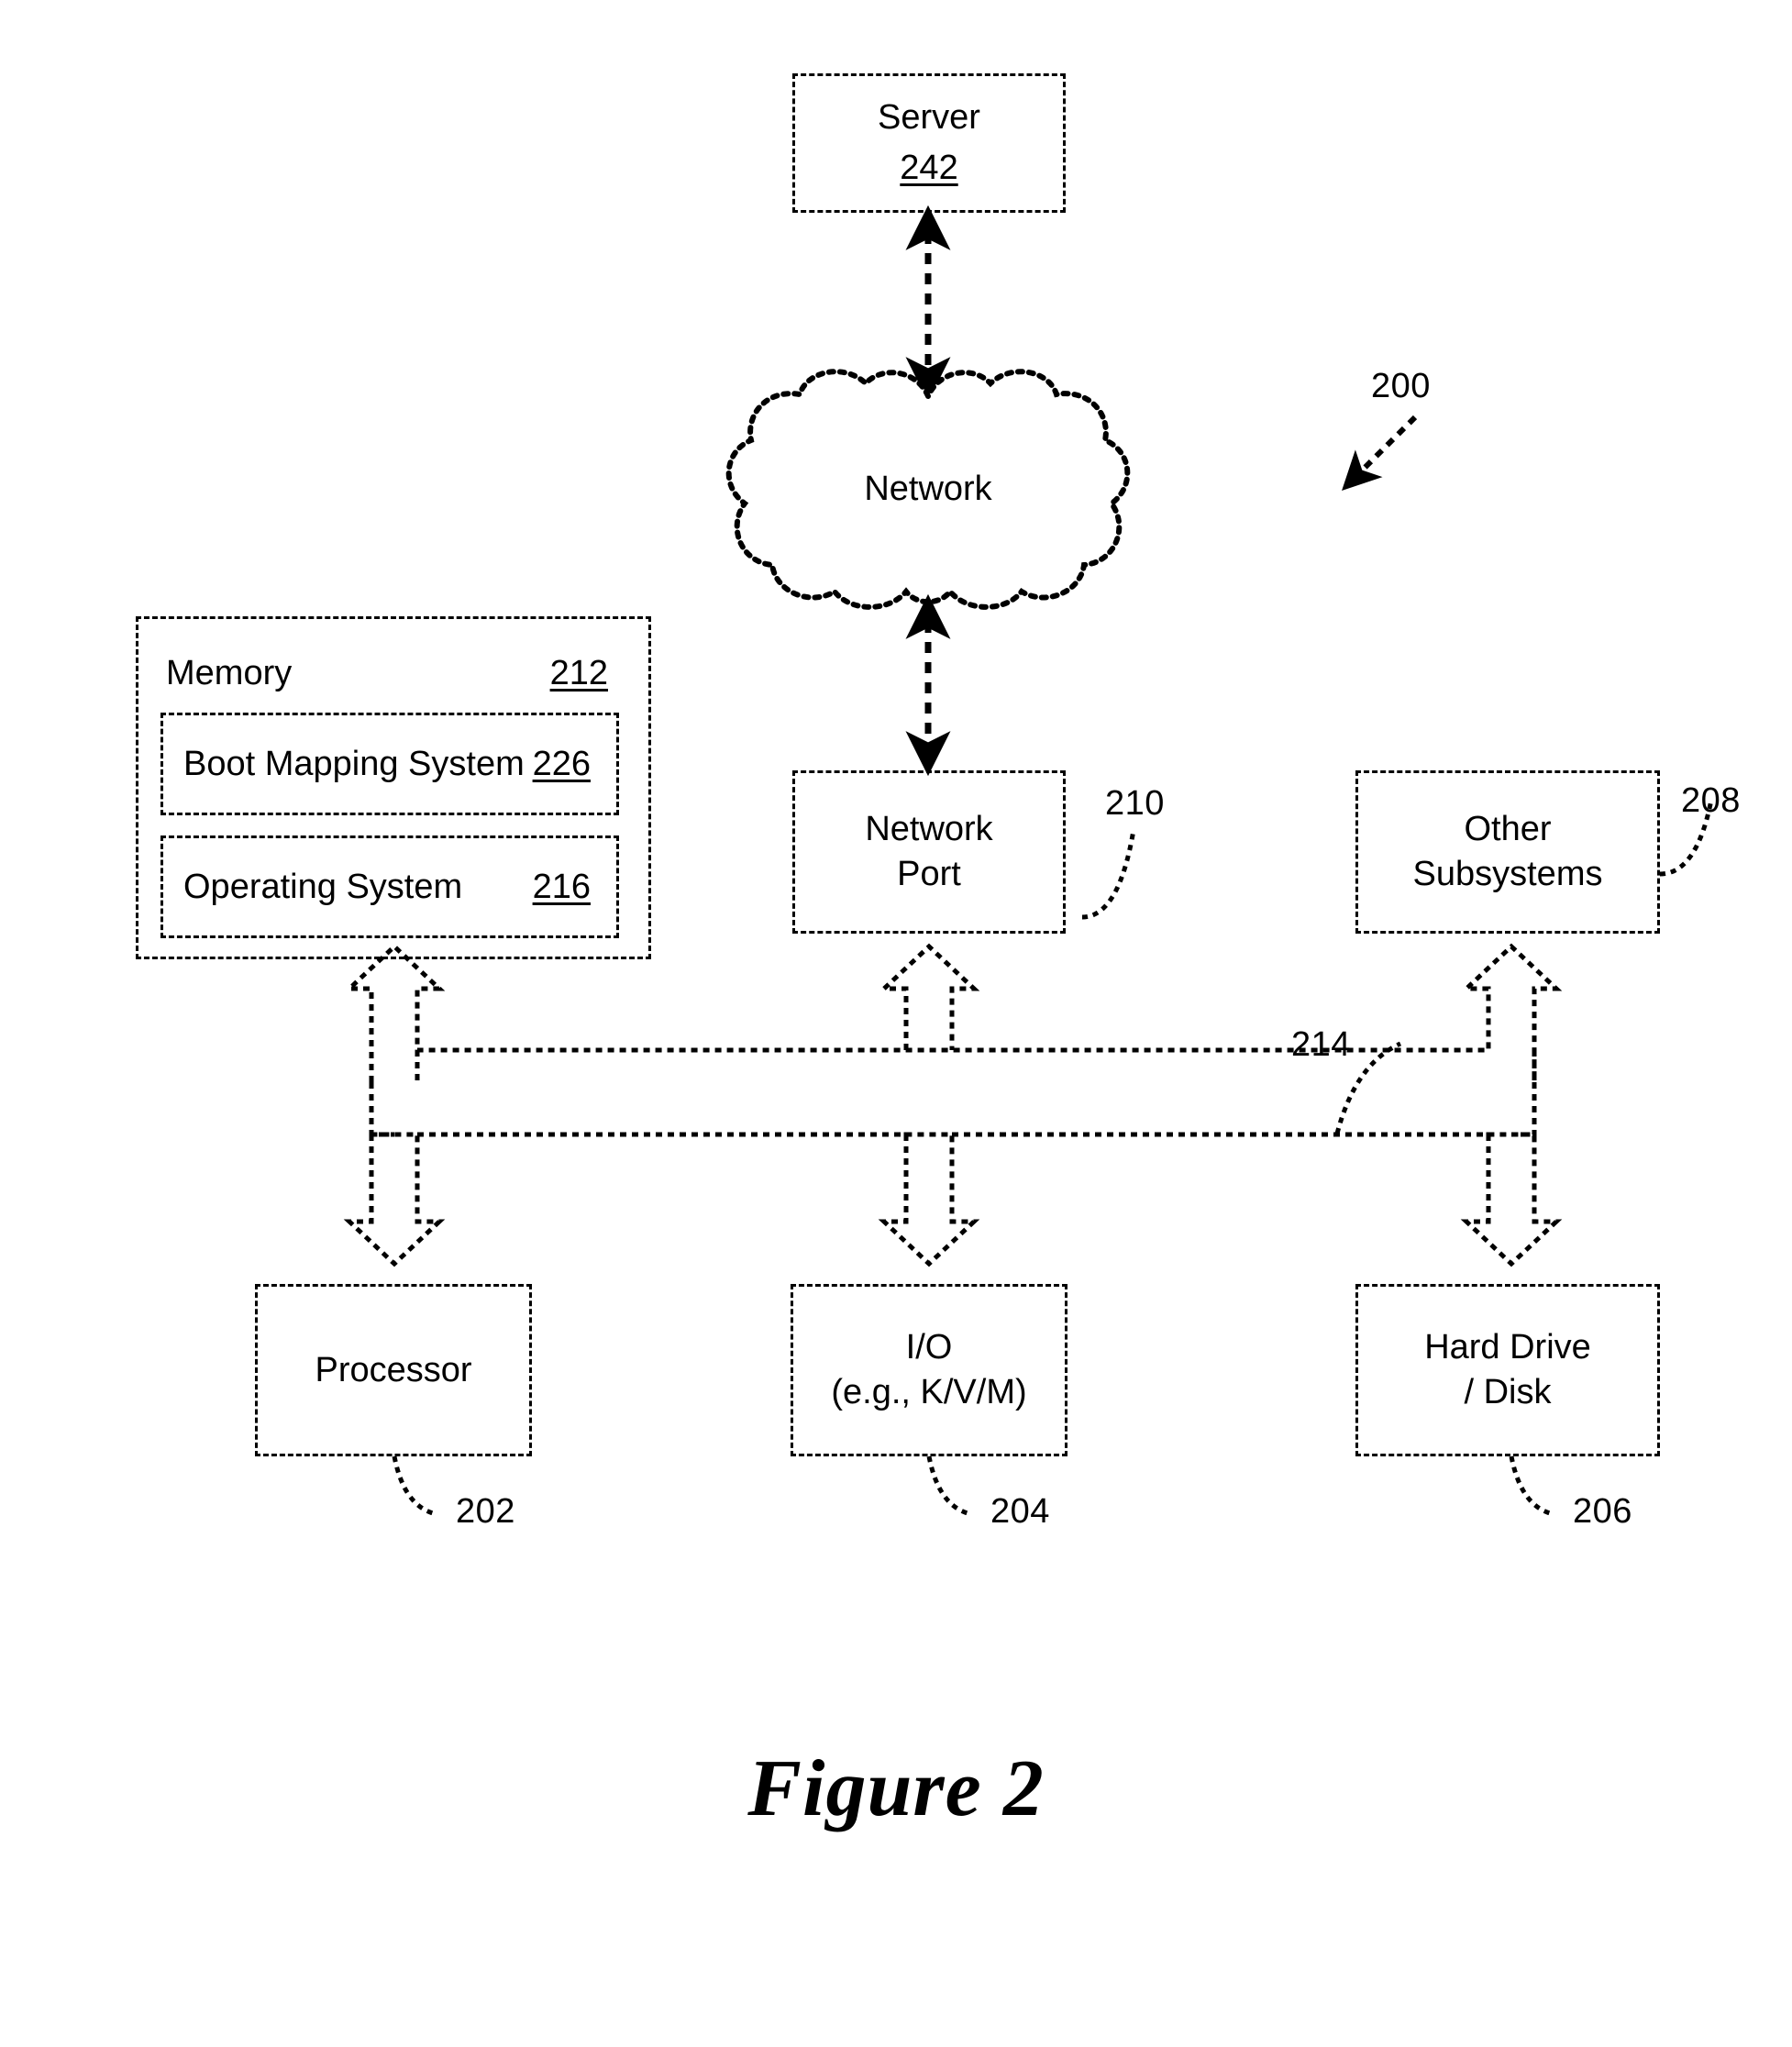 This screenshot has width=1792, height=2047. What do you see at coordinates (1020, 1511) in the screenshot?
I see `ref-204: 204` at bounding box center [1020, 1511].